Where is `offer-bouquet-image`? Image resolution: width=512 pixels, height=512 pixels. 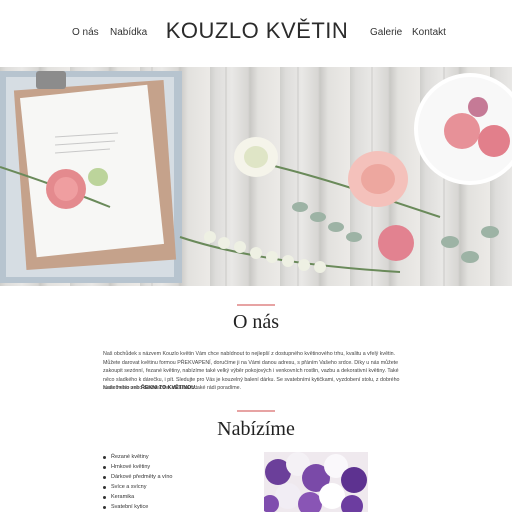
offer-bouquet-image is located at coordinates (316, 482).